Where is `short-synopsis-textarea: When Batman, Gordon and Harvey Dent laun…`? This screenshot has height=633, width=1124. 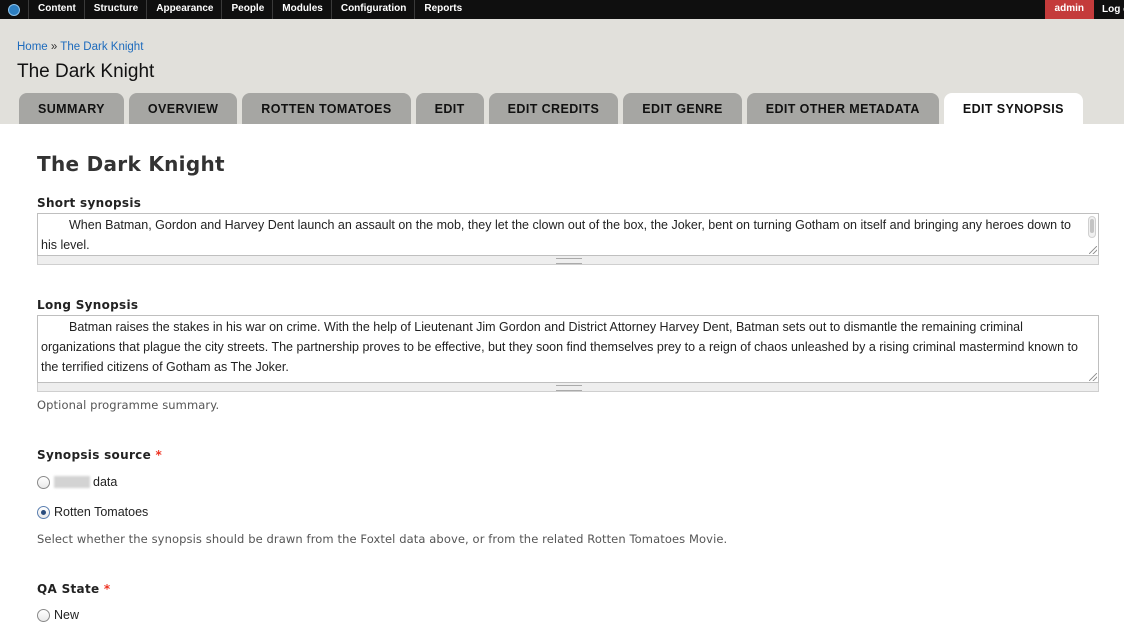 short-synopsis-textarea: When Batman, Gordon and Harvey Dent laun… is located at coordinates (568, 234).